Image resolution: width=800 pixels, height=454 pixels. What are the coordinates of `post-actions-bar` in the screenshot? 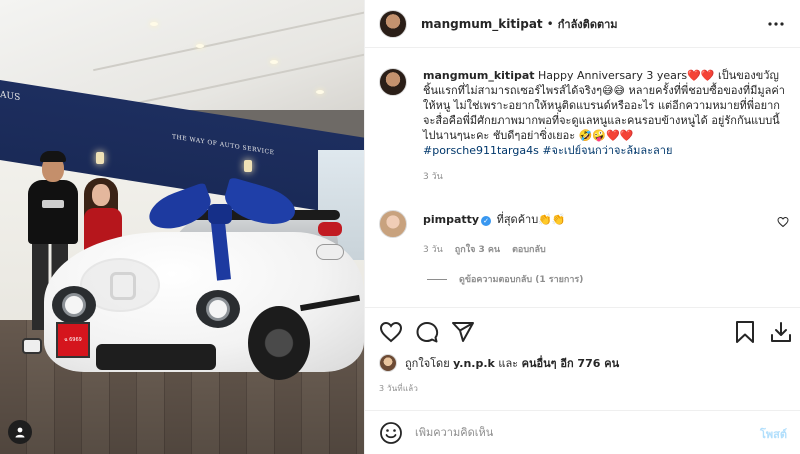 It's located at (582, 332).